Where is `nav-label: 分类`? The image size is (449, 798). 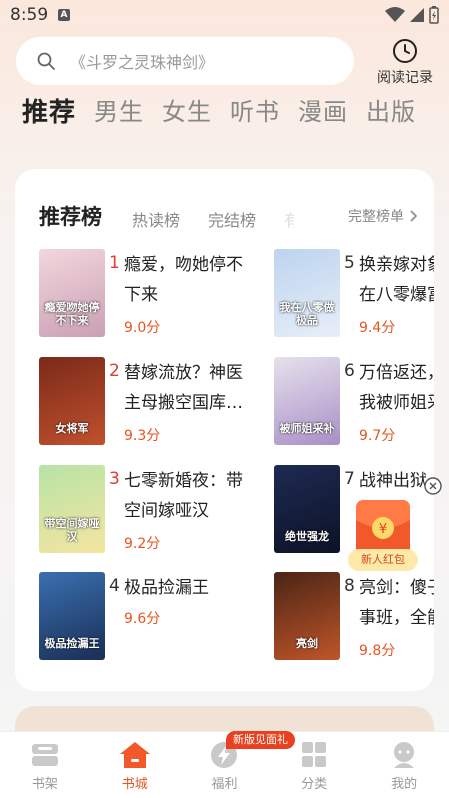
nav-label: 分类 is located at coordinates (314, 784).